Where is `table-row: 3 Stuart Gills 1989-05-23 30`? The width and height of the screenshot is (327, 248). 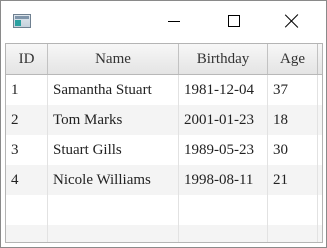
table-row: 3 Stuart Gills 1989-05-23 30 is located at coordinates (164, 150).